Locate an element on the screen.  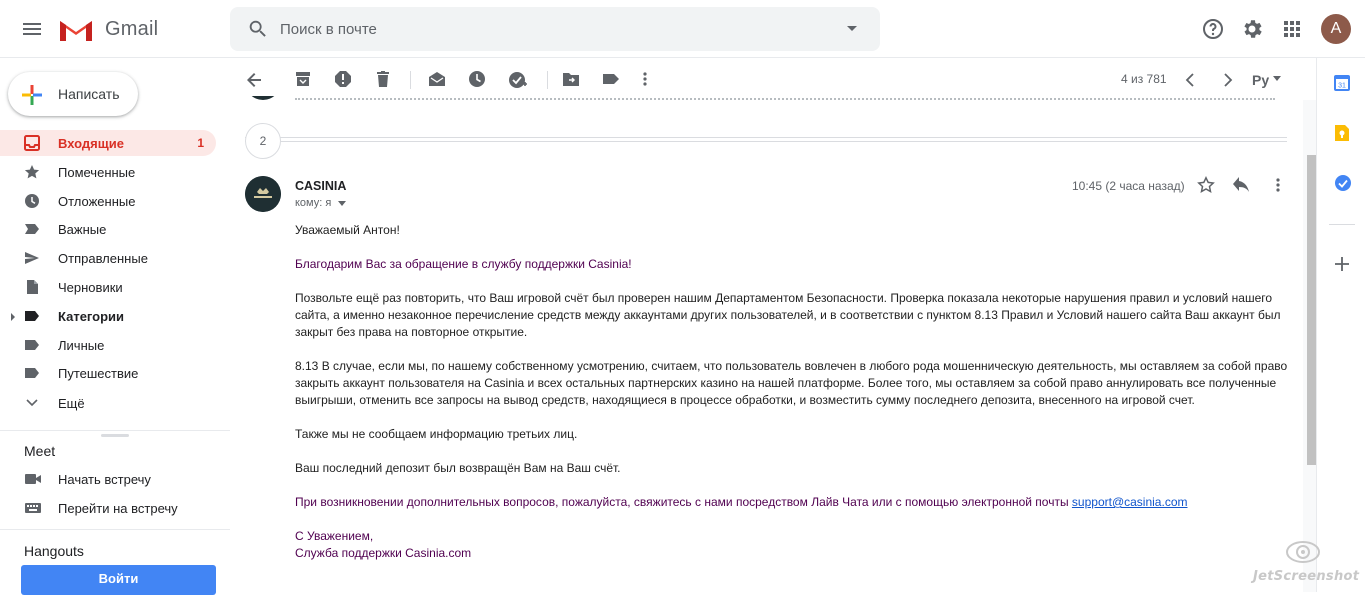
sidebar-item-drafts: Черновики is located at coordinates (108, 287).